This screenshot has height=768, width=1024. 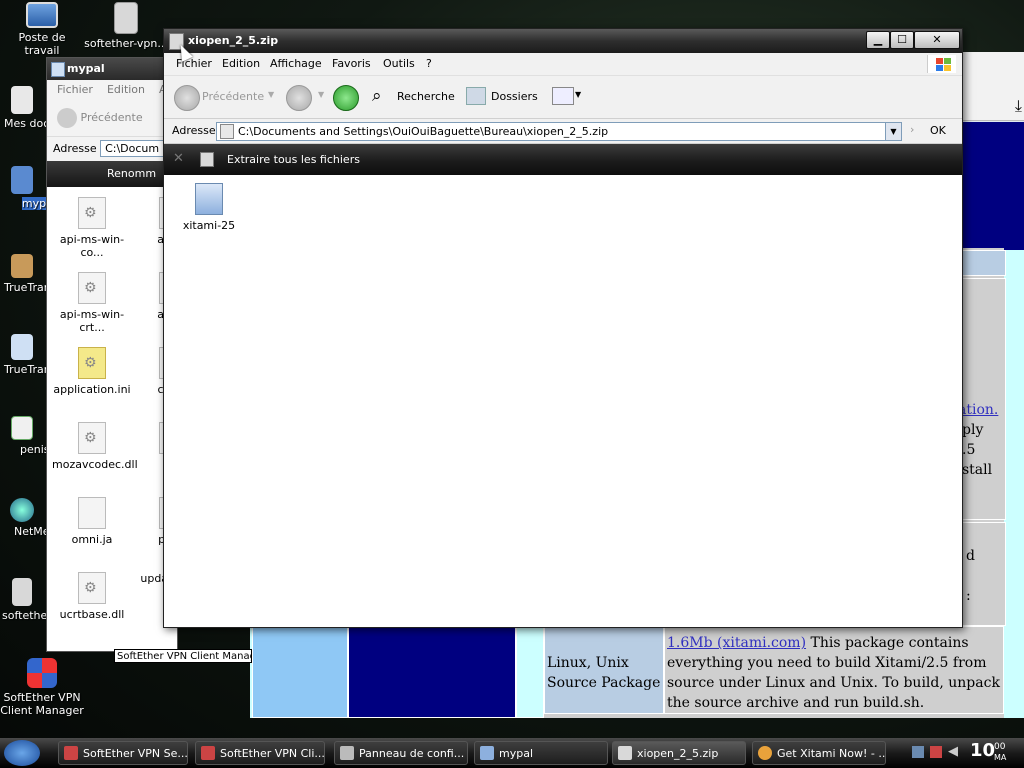 I want to click on window-title: mypal, so click(x=86, y=68).